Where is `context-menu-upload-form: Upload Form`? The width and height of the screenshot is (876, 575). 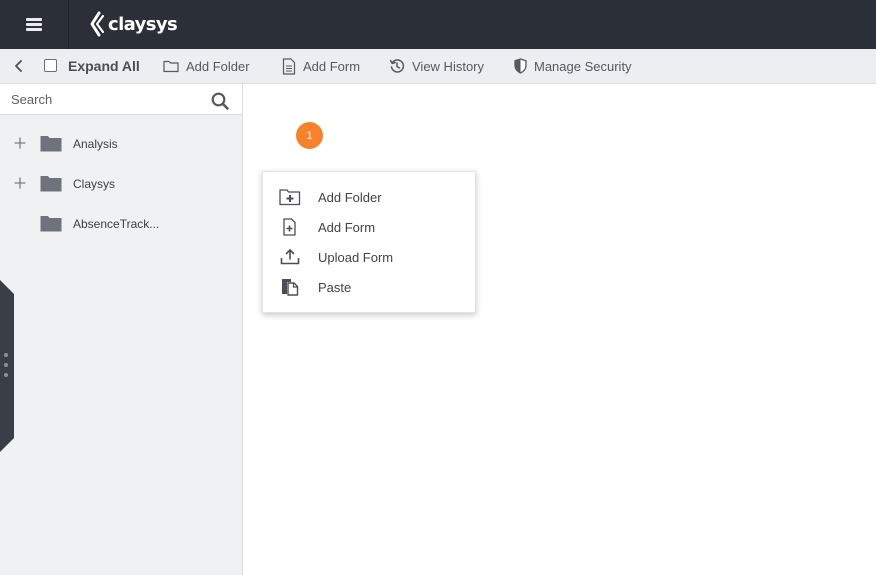 context-menu-upload-form: Upload Form is located at coordinates (369, 257).